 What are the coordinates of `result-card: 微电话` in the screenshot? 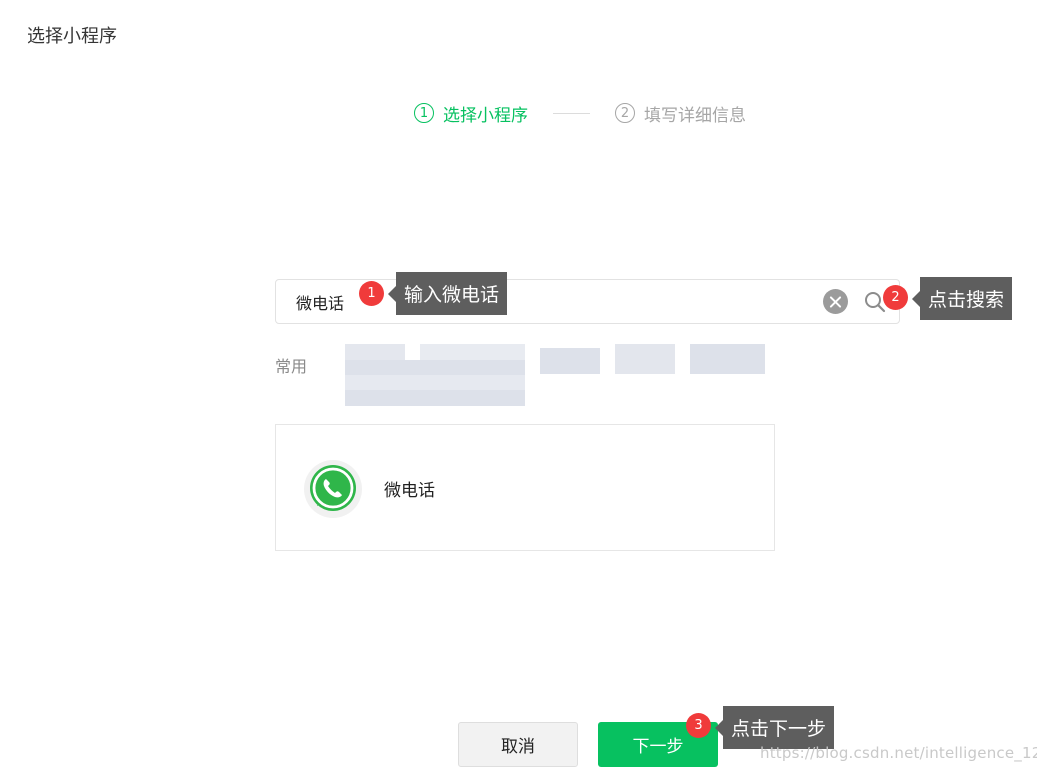 It's located at (525, 487).